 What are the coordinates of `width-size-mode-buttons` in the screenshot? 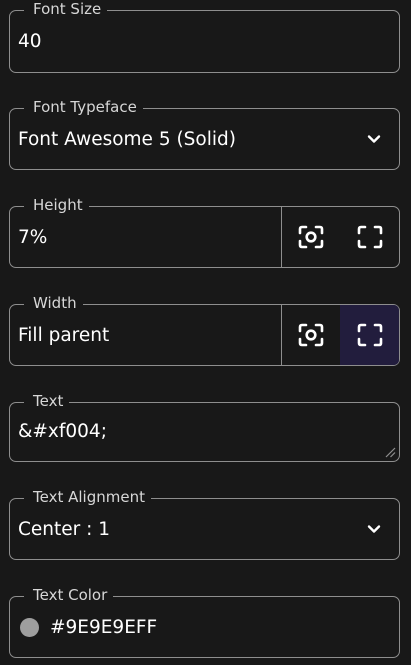 It's located at (340, 335).